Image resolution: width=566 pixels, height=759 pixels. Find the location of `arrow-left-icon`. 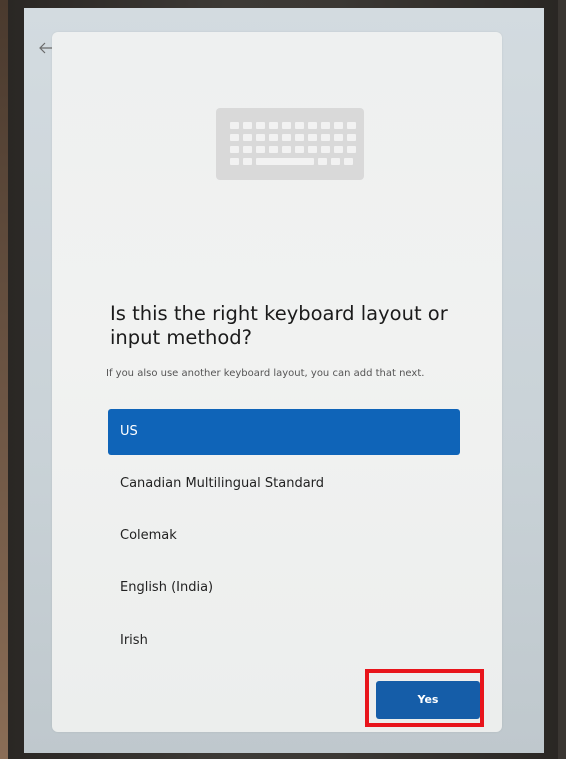

arrow-left-icon is located at coordinates (45, 48).